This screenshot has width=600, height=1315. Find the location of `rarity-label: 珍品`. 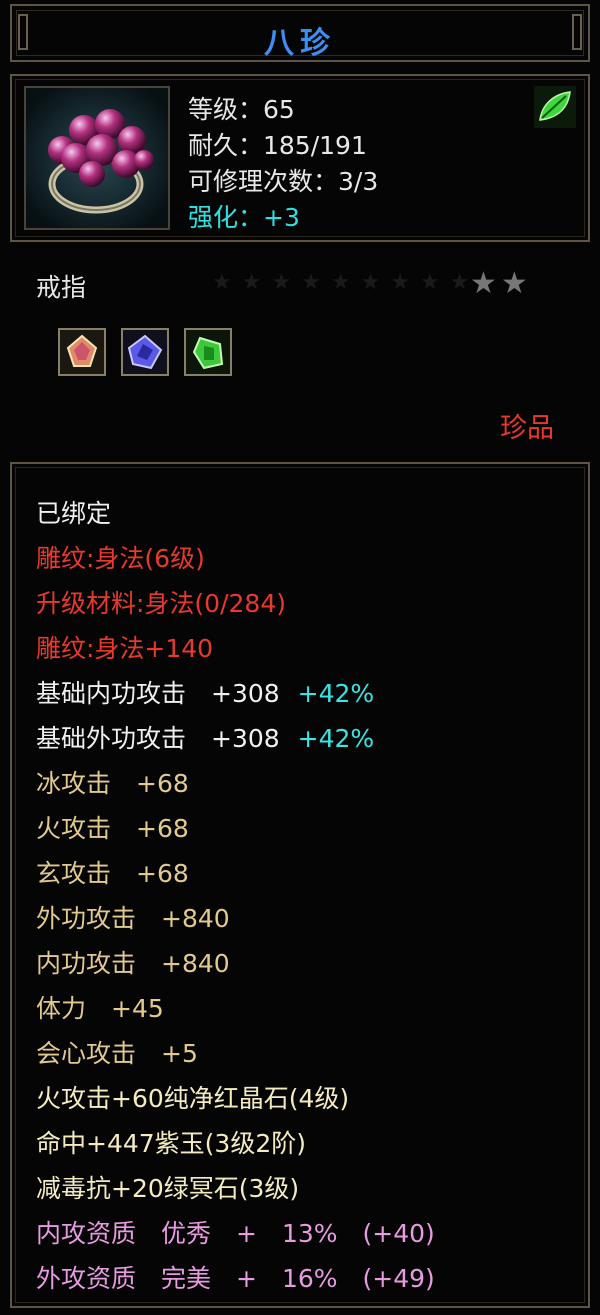

rarity-label: 珍品 is located at coordinates (527, 428).